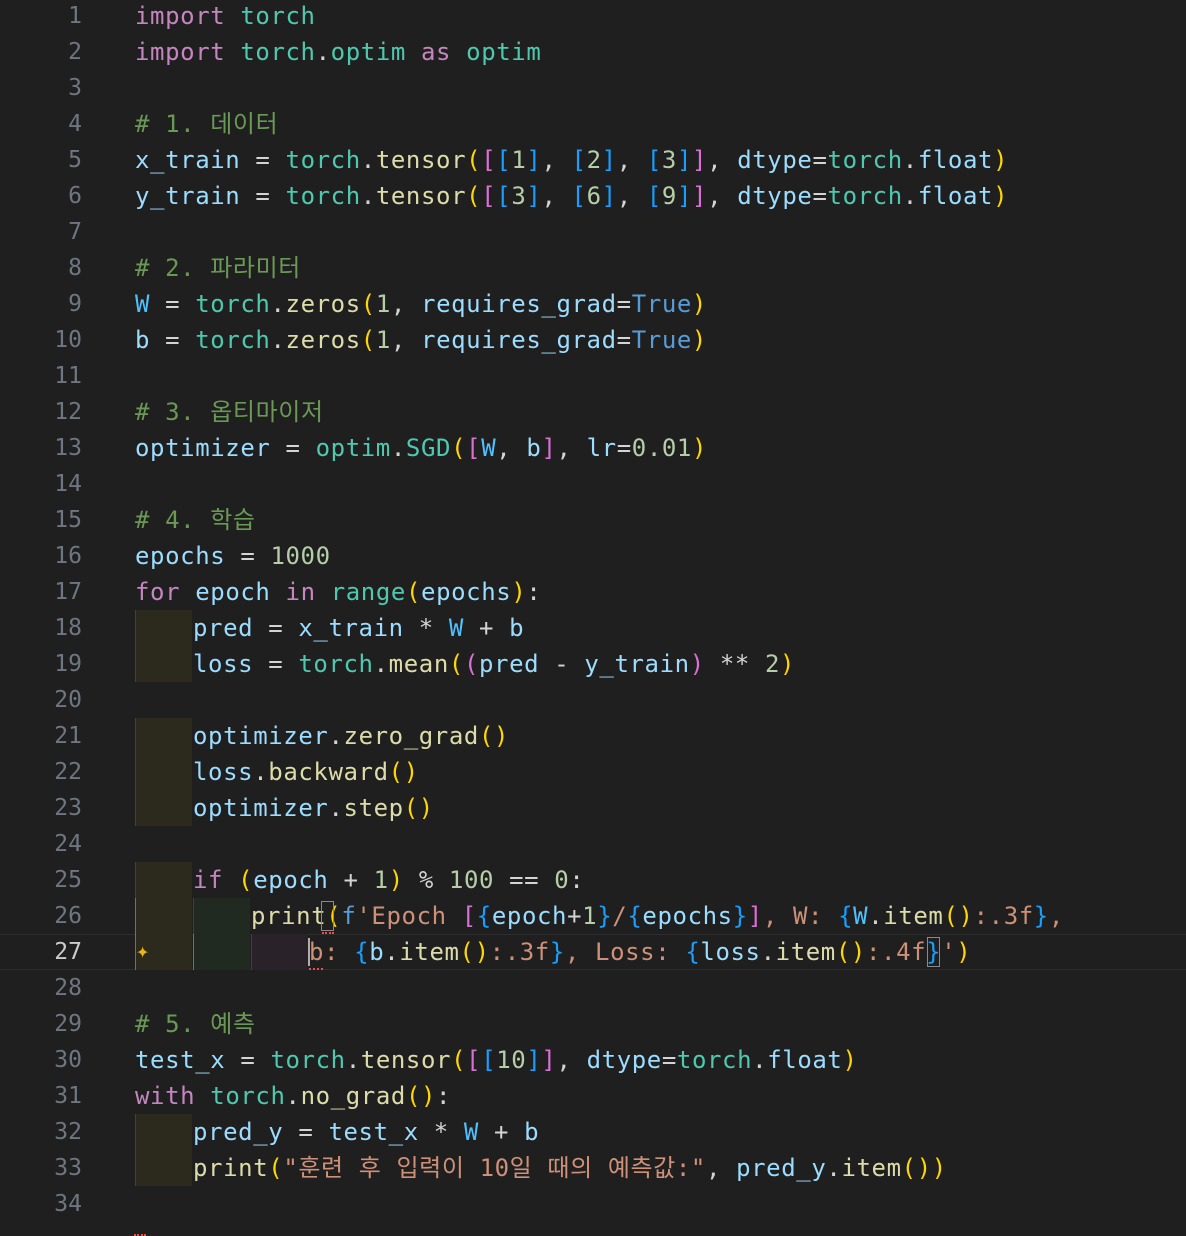  What do you see at coordinates (68, 1168) in the screenshot?
I see `line-number: 33` at bounding box center [68, 1168].